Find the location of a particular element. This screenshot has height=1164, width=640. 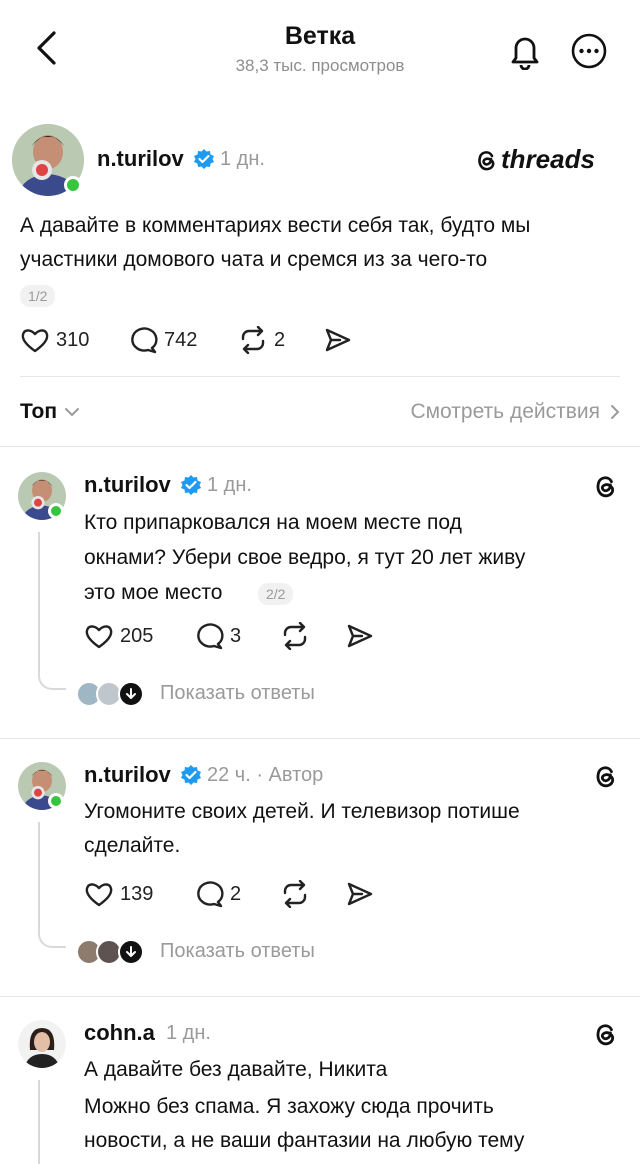

like-count: 139 is located at coordinates (137, 893).